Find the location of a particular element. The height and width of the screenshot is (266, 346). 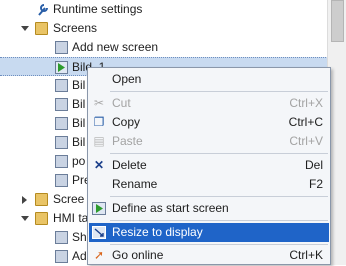

menu-label: Copy is located at coordinates (126, 122).